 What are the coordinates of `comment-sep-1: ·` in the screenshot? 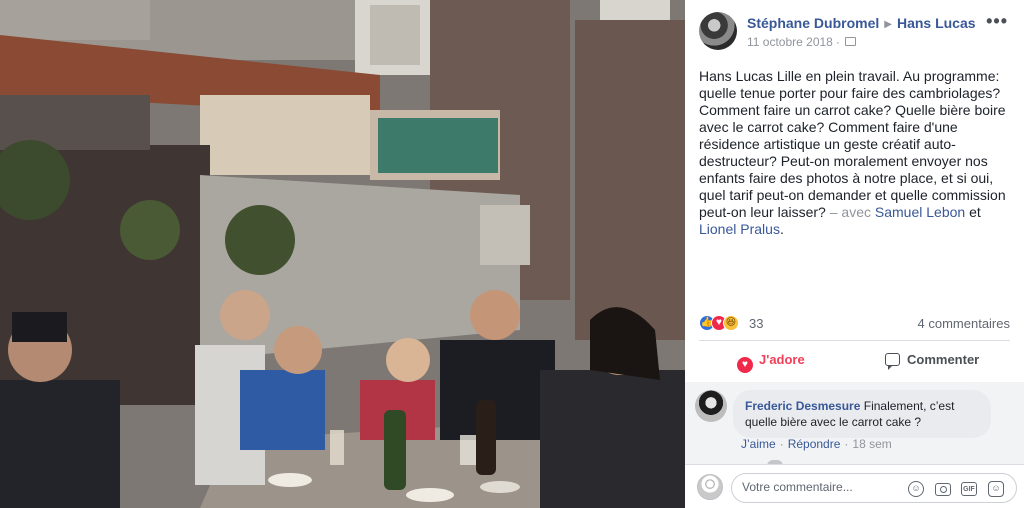 It's located at (781, 444).